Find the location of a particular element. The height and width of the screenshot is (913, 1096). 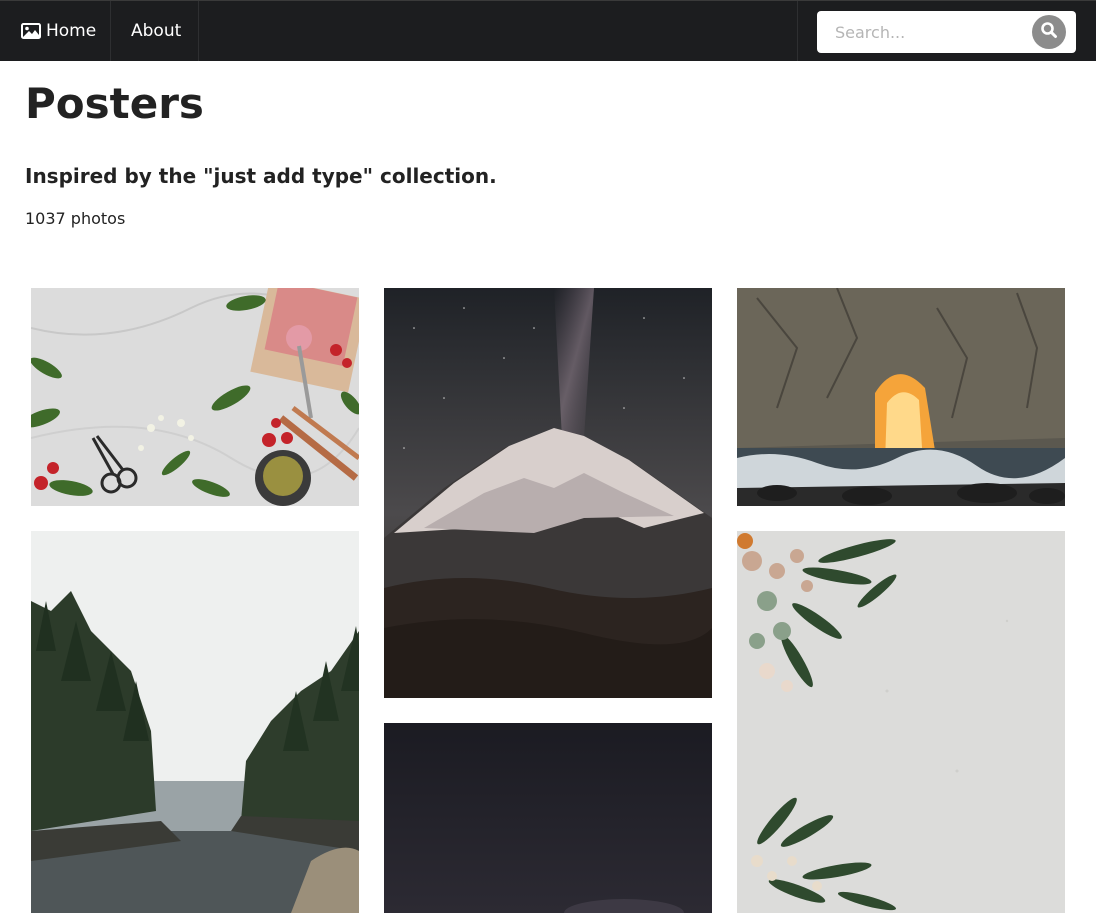

search-button is located at coordinates (1049, 32).